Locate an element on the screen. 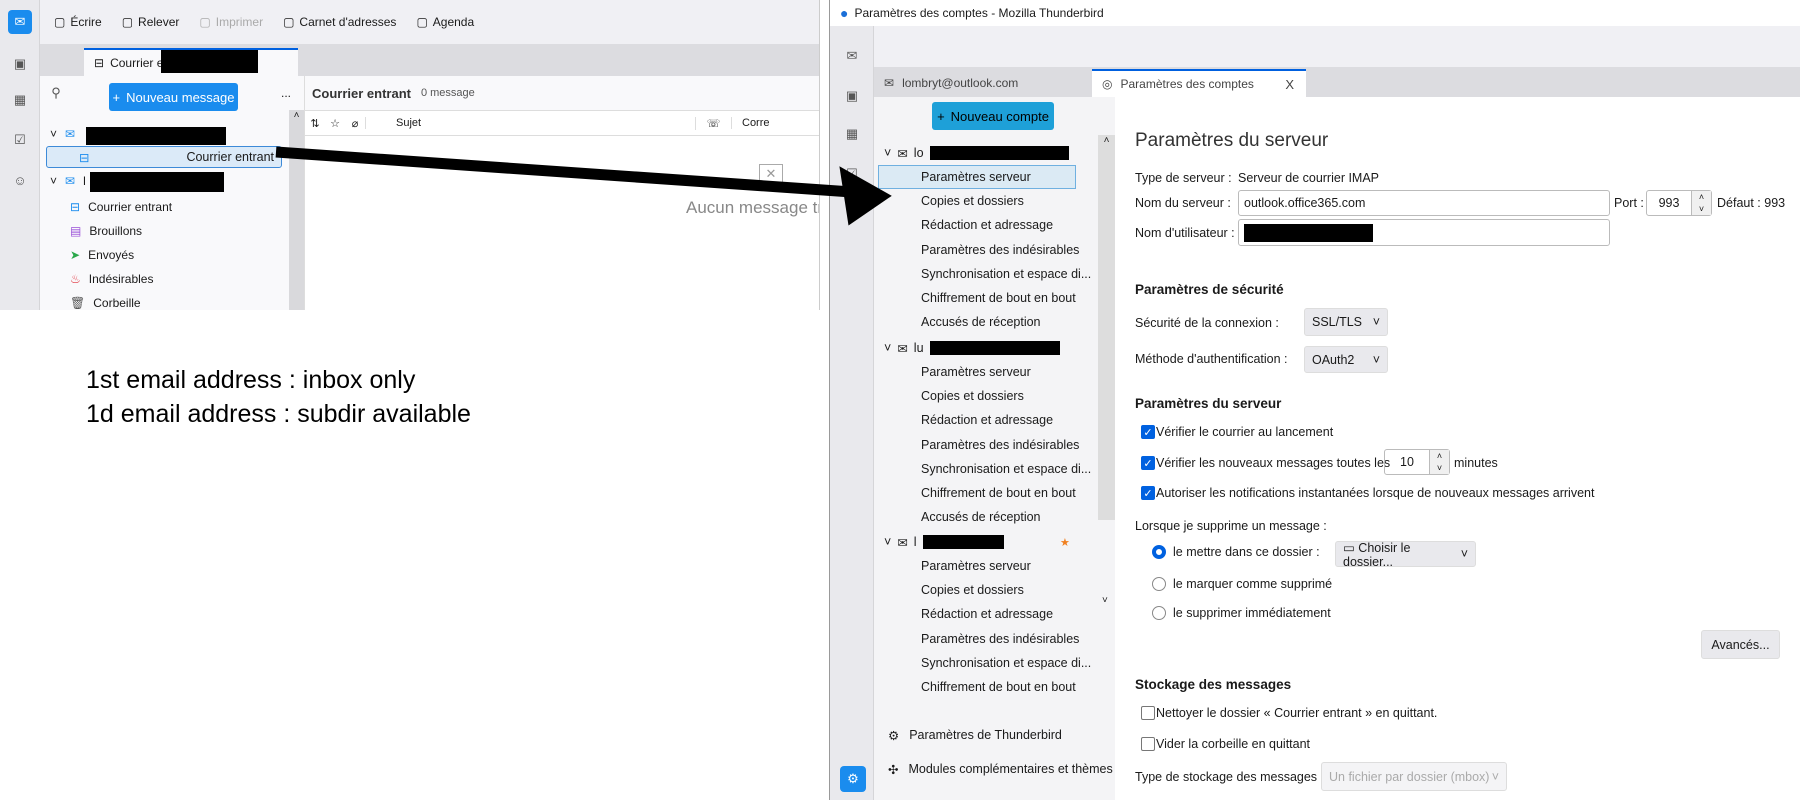  arrow-shaft is located at coordinates (564, 172).